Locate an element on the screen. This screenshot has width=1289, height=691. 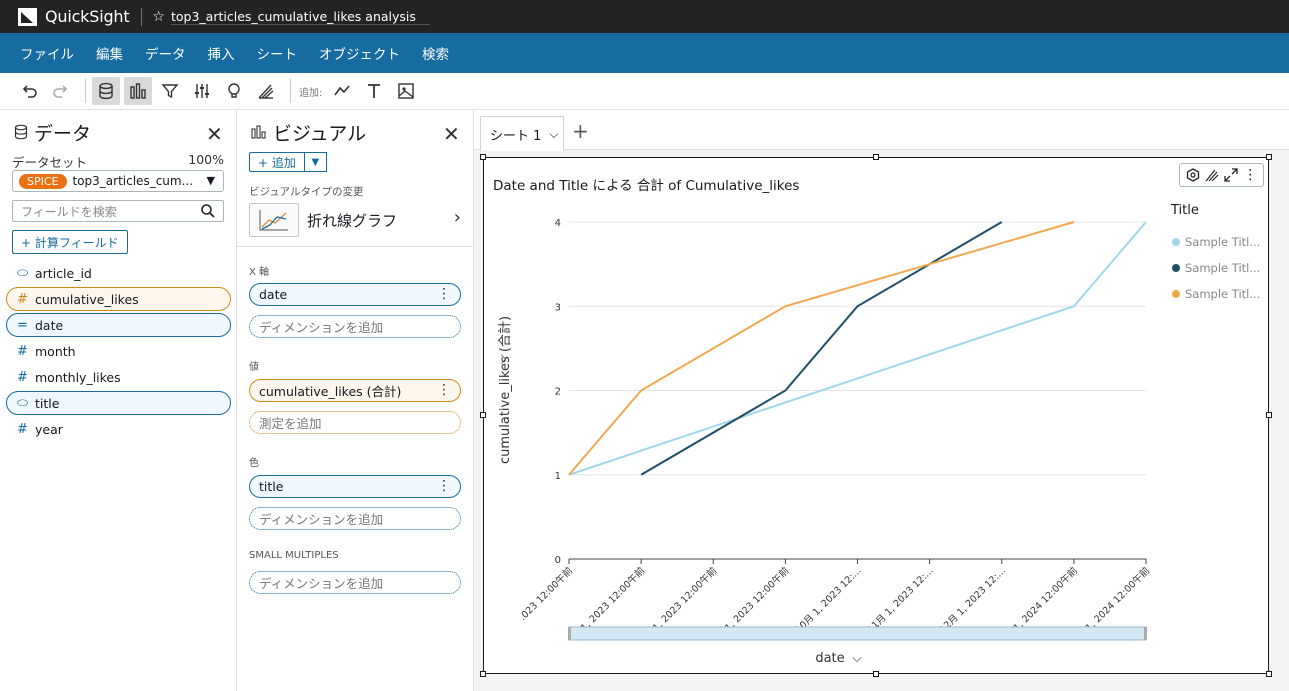
themes-icon is located at coordinates (266, 91).